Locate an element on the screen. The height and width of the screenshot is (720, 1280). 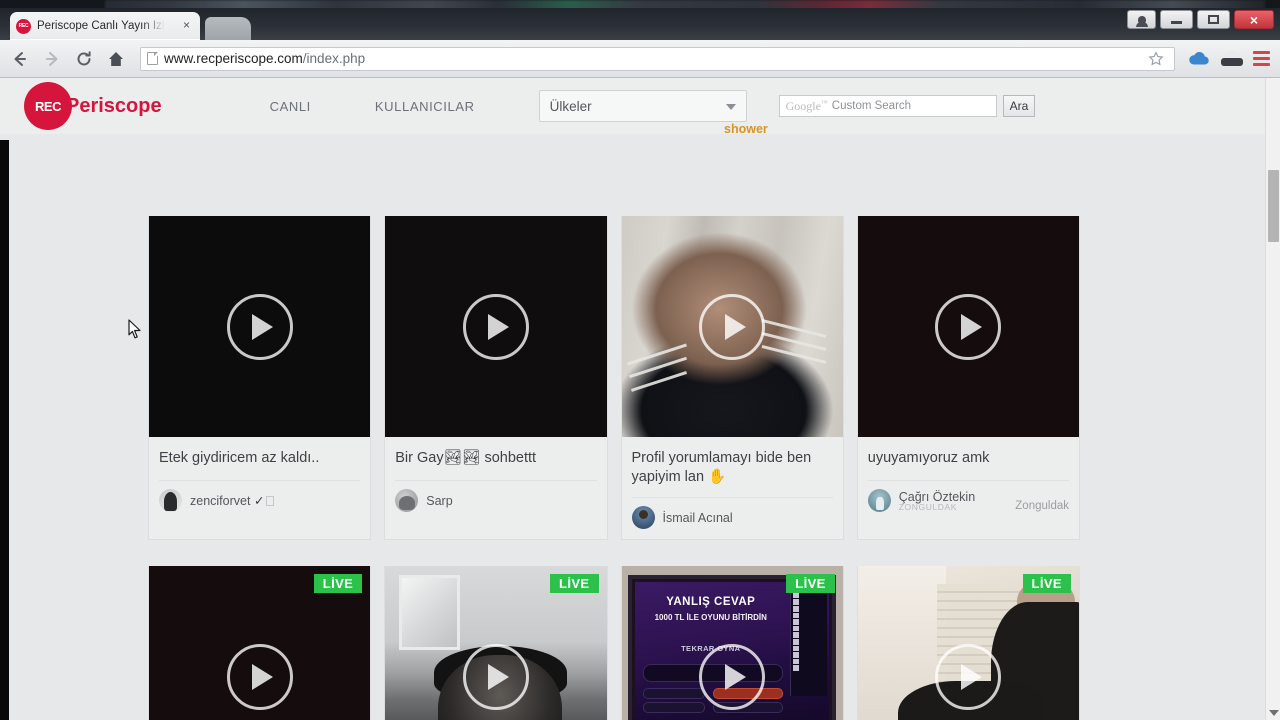
stream-card: LİVE Dudududu is located at coordinates (260, 643).